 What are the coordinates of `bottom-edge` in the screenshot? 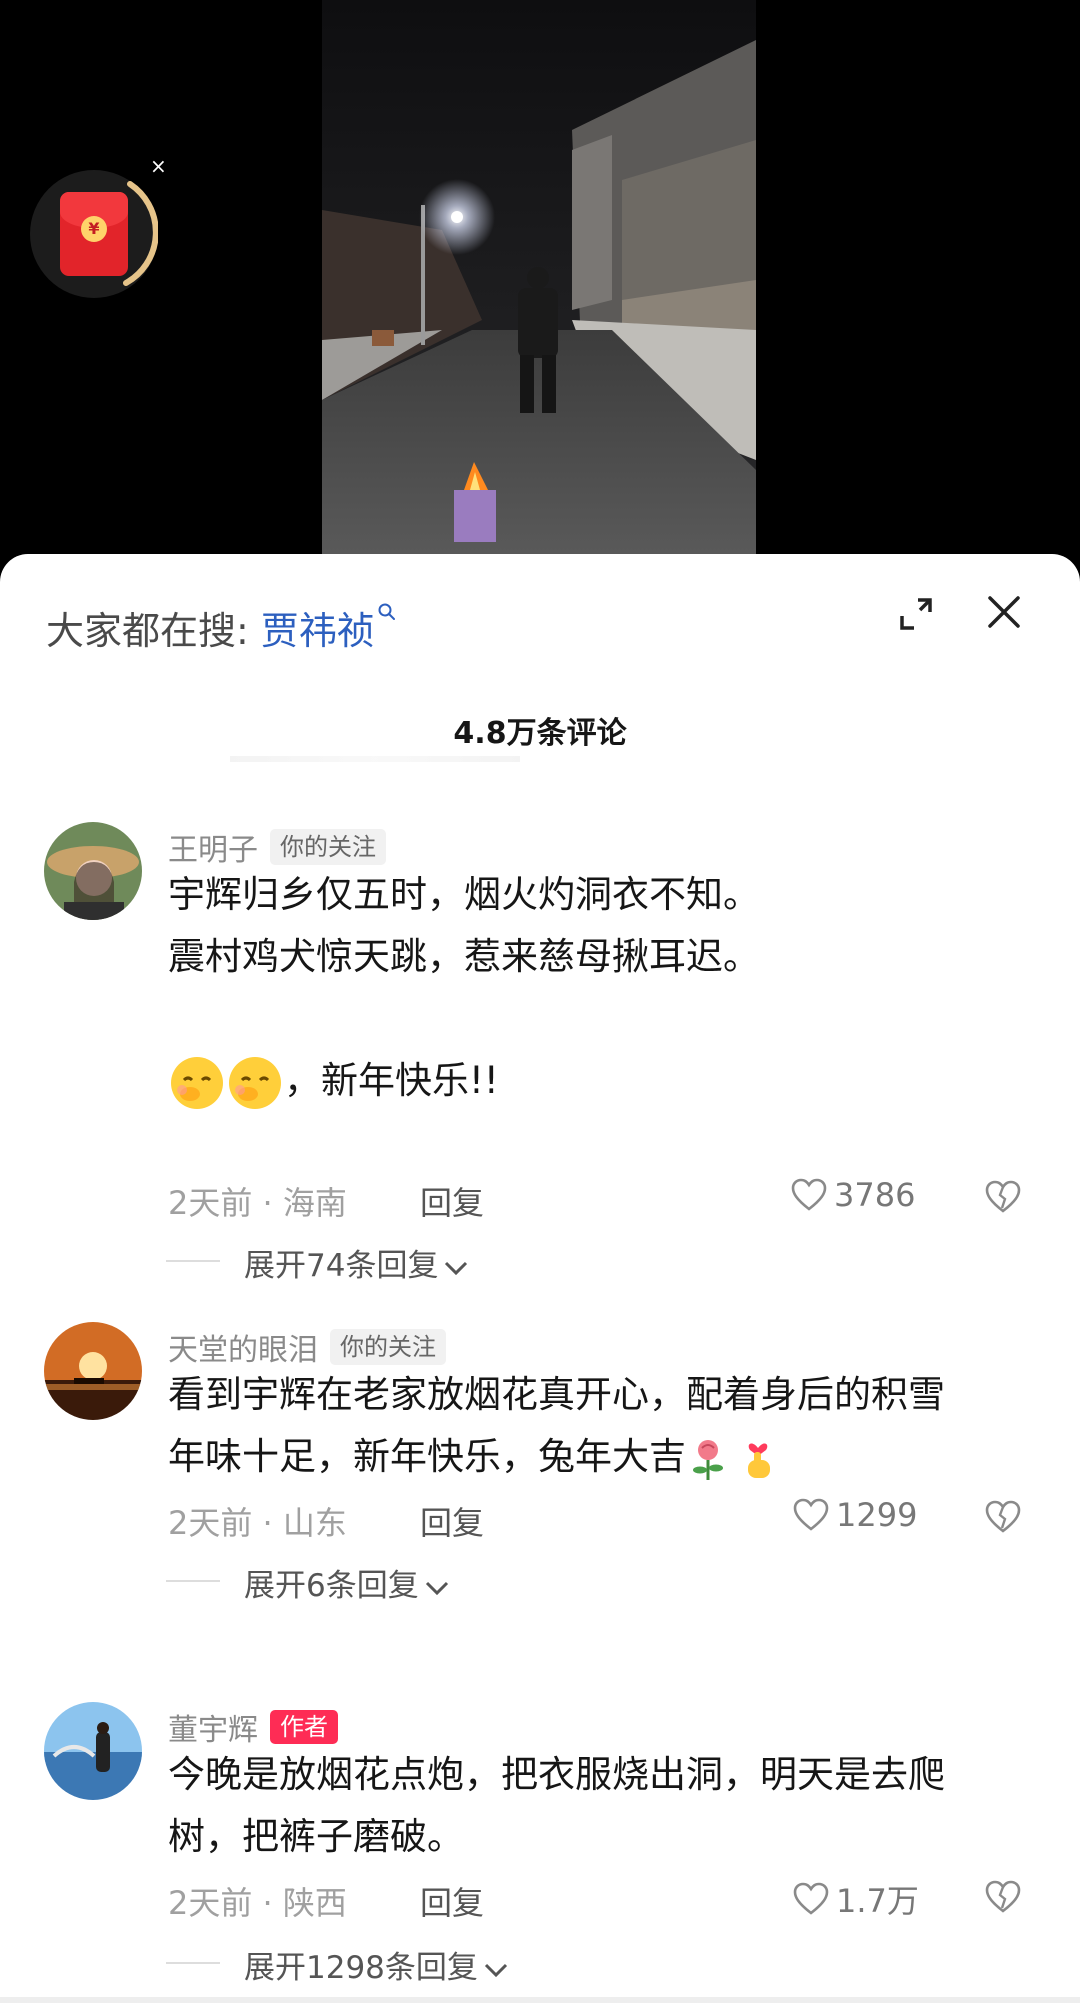 It's located at (540, 2000).